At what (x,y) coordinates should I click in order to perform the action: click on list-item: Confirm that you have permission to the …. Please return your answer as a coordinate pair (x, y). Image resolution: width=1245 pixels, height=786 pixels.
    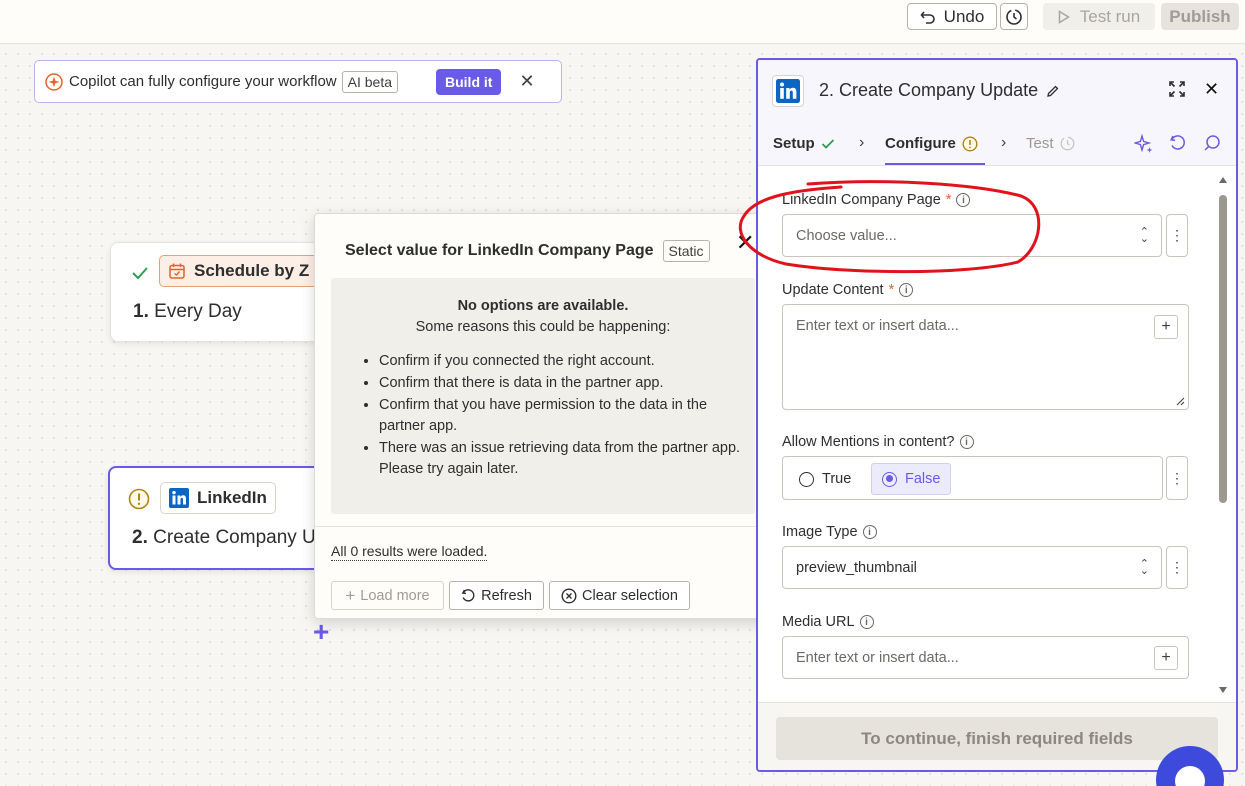
    Looking at the image, I should click on (560, 416).